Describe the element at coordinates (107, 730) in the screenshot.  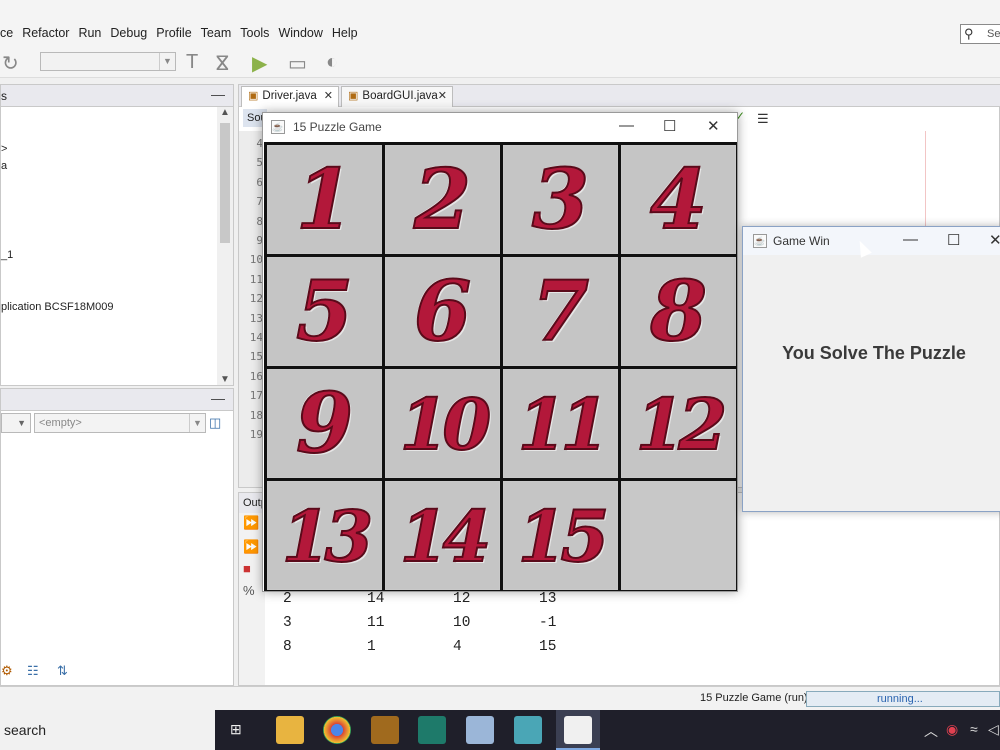
I see `taskbar-search: search` at that location.